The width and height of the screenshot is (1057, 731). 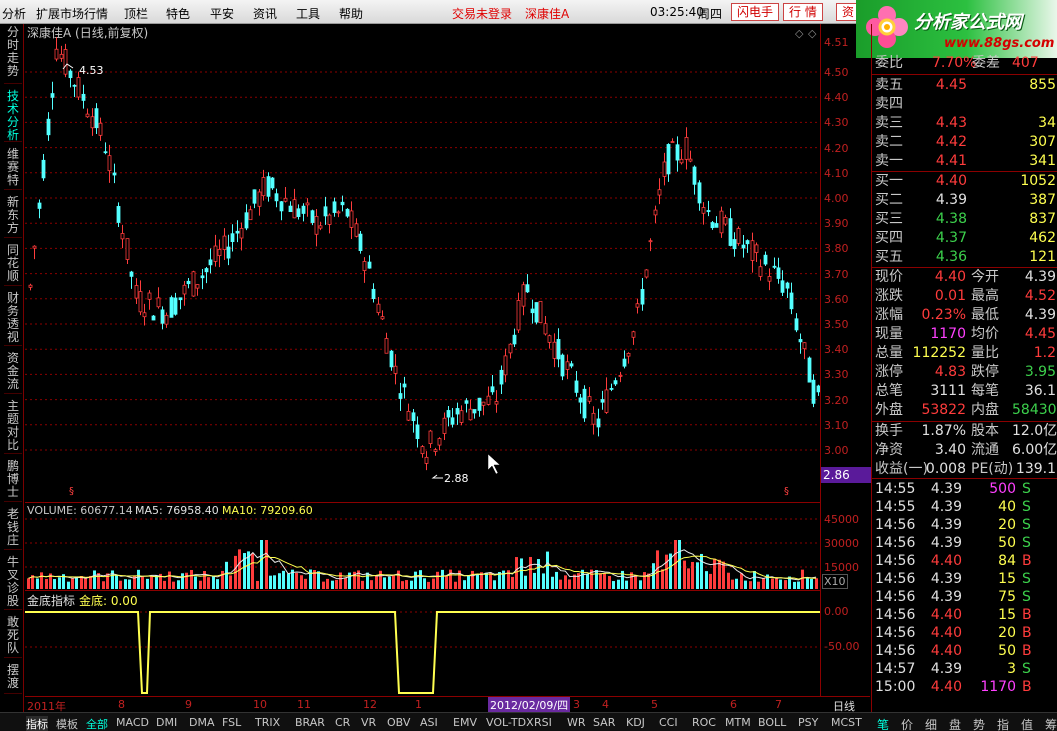 I want to click on menu-item-help: 帮助, so click(x=351, y=13).